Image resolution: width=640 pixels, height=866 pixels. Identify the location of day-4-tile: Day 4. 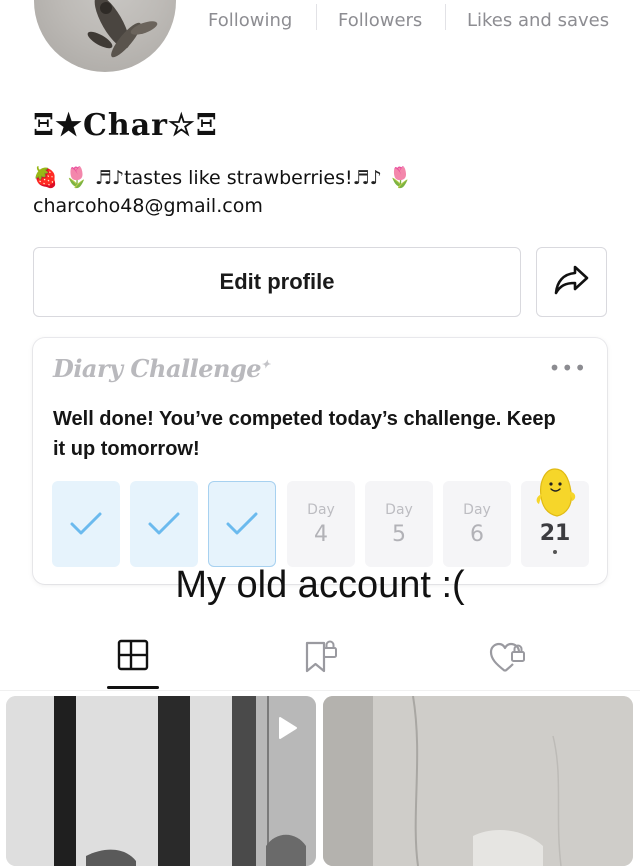
(321, 524).